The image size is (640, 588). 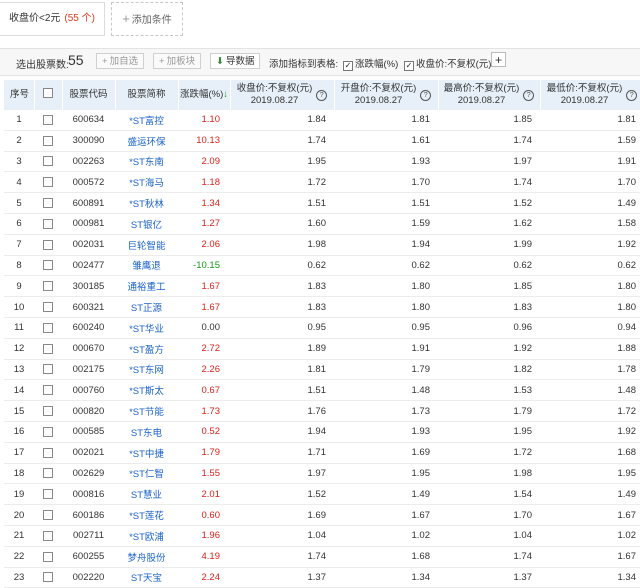 I want to click on table-row: 21 002711 *ST欧浦 1.96 1.04 1.02 1.04 1.02, so click(x=322, y=536).